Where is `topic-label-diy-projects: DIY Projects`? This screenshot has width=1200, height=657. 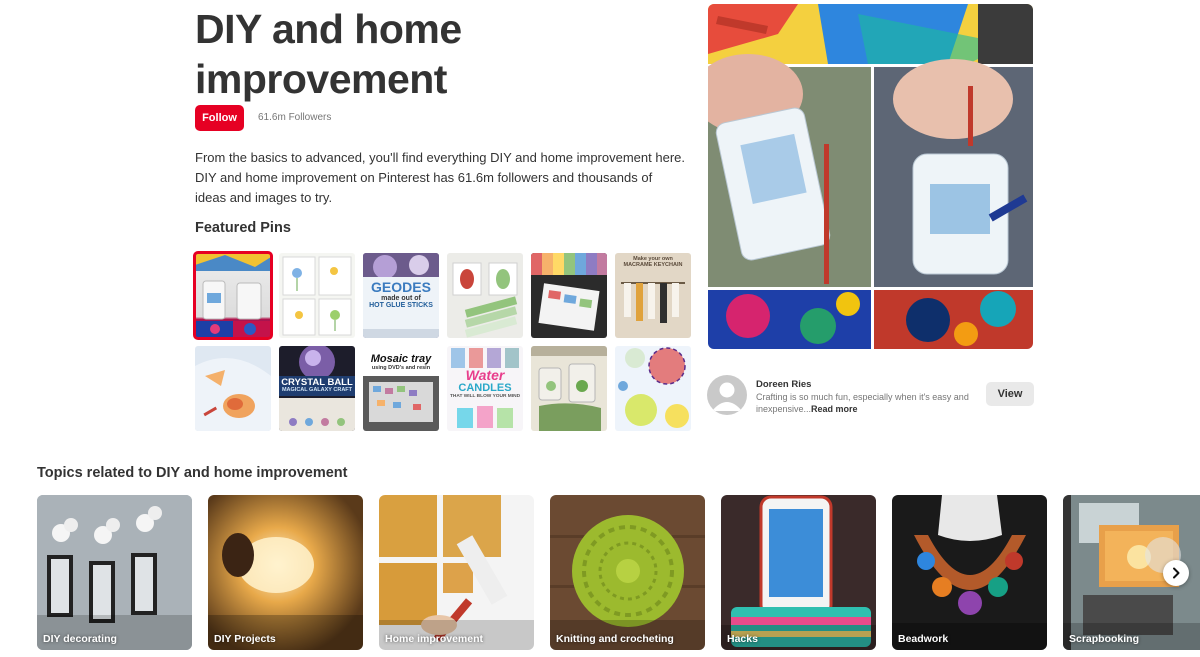 topic-label-diy-projects: DIY Projects is located at coordinates (245, 639).